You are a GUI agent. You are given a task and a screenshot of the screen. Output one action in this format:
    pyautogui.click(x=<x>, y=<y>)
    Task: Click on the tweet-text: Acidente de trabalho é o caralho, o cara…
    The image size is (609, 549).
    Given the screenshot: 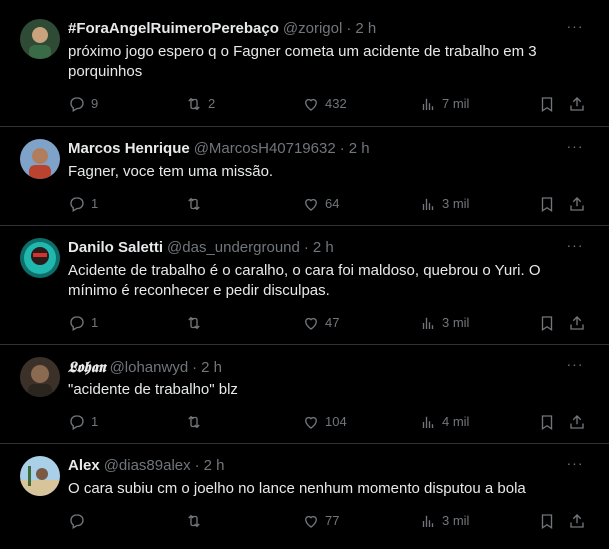 What is the action you would take?
    pyautogui.click(x=304, y=280)
    